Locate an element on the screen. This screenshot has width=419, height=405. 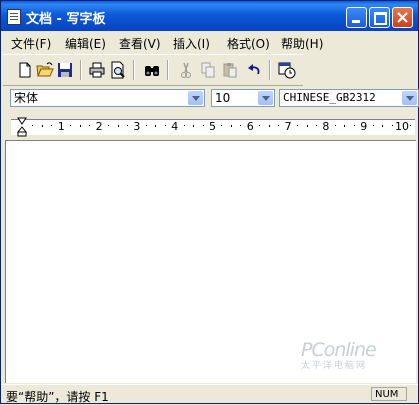
paste-icon is located at coordinates (230, 70).